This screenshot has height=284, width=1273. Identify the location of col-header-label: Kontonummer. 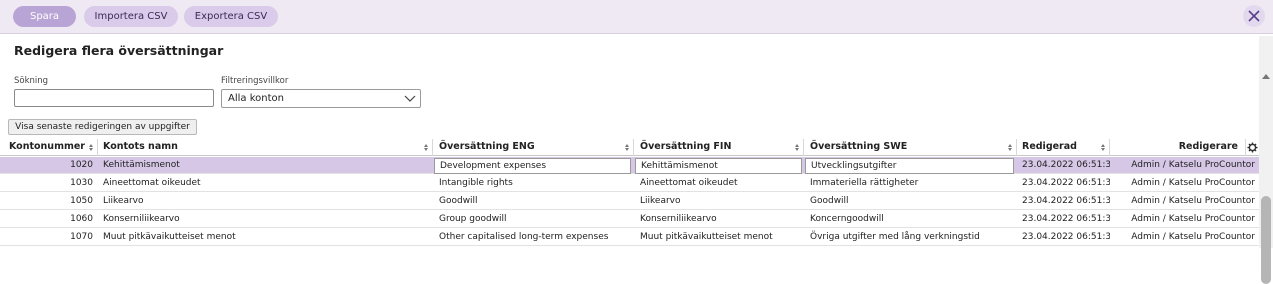
(46, 146).